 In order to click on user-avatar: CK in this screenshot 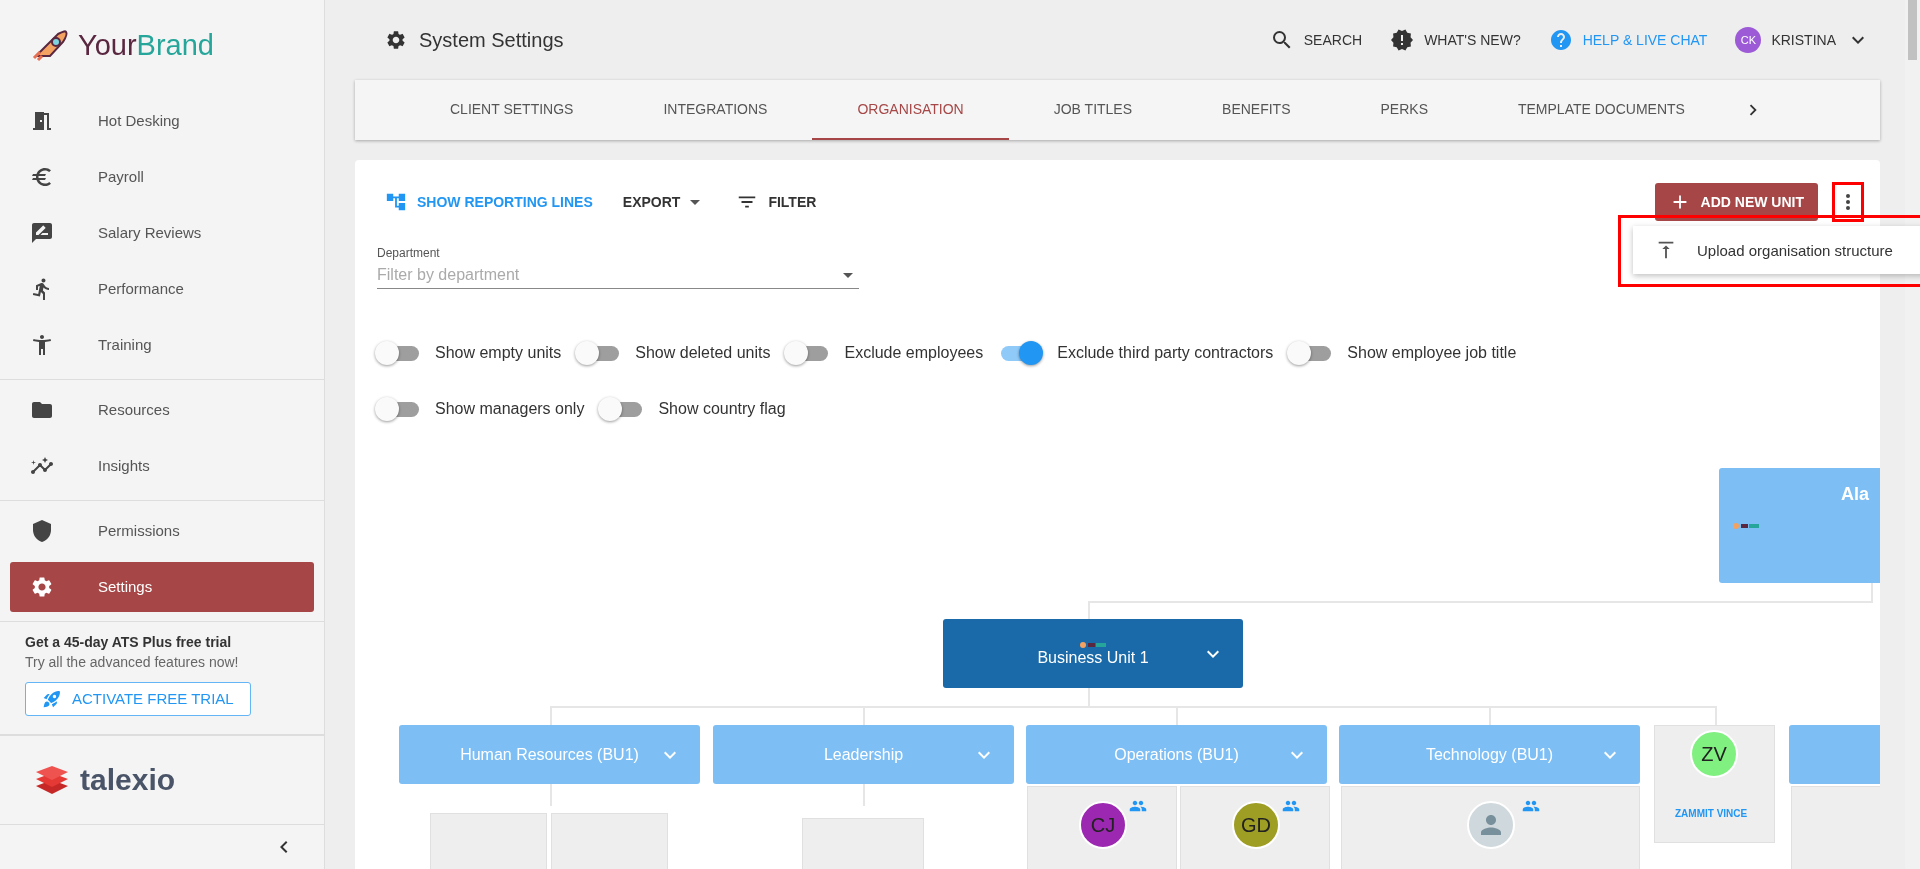, I will do `click(1748, 40)`.